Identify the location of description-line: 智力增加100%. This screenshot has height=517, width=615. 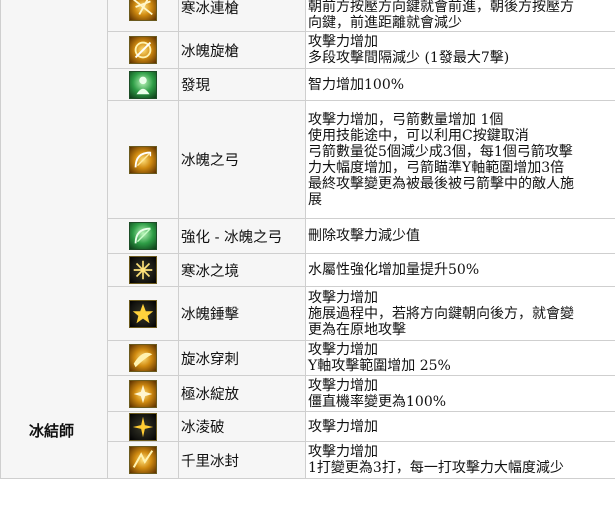
(356, 84).